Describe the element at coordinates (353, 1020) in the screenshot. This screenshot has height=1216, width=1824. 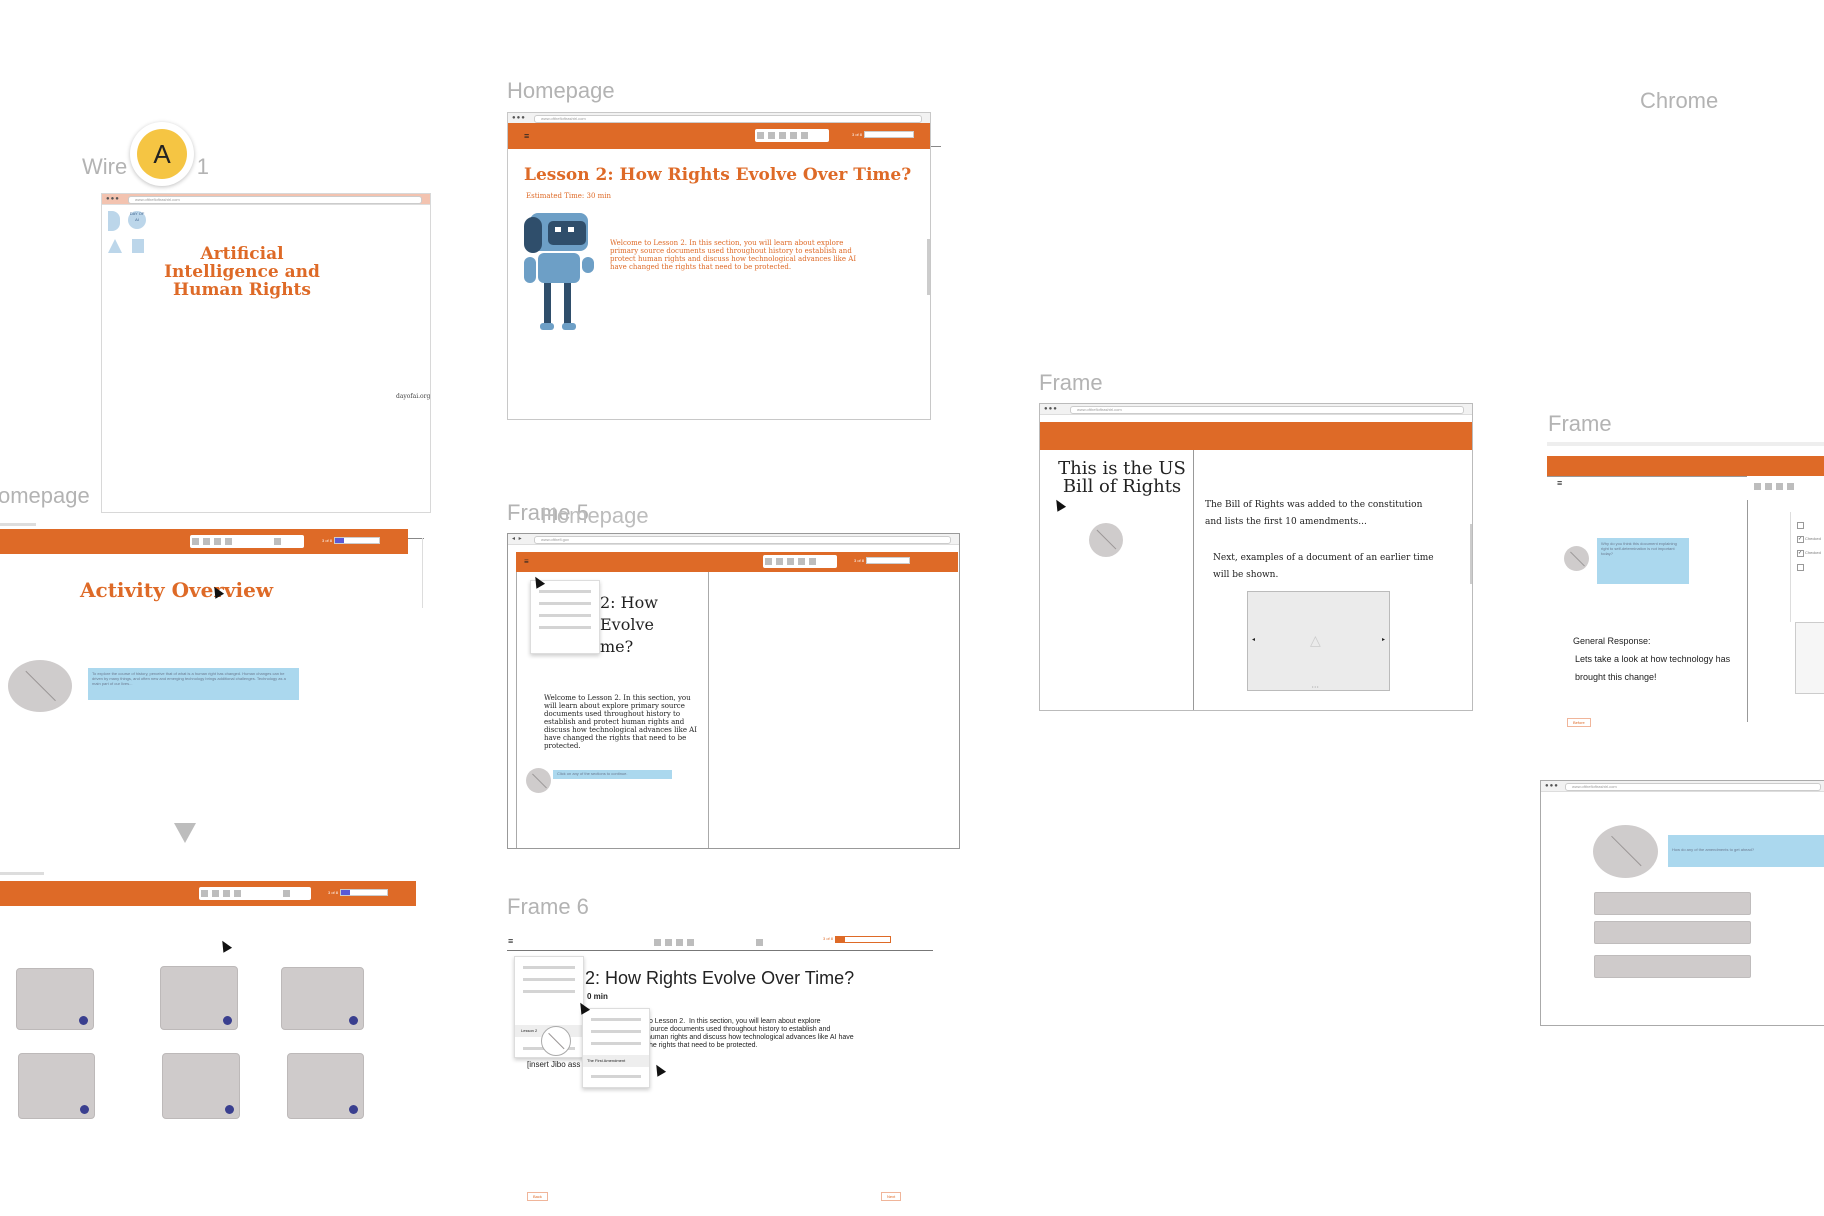
I see `card-badge-icon` at that location.